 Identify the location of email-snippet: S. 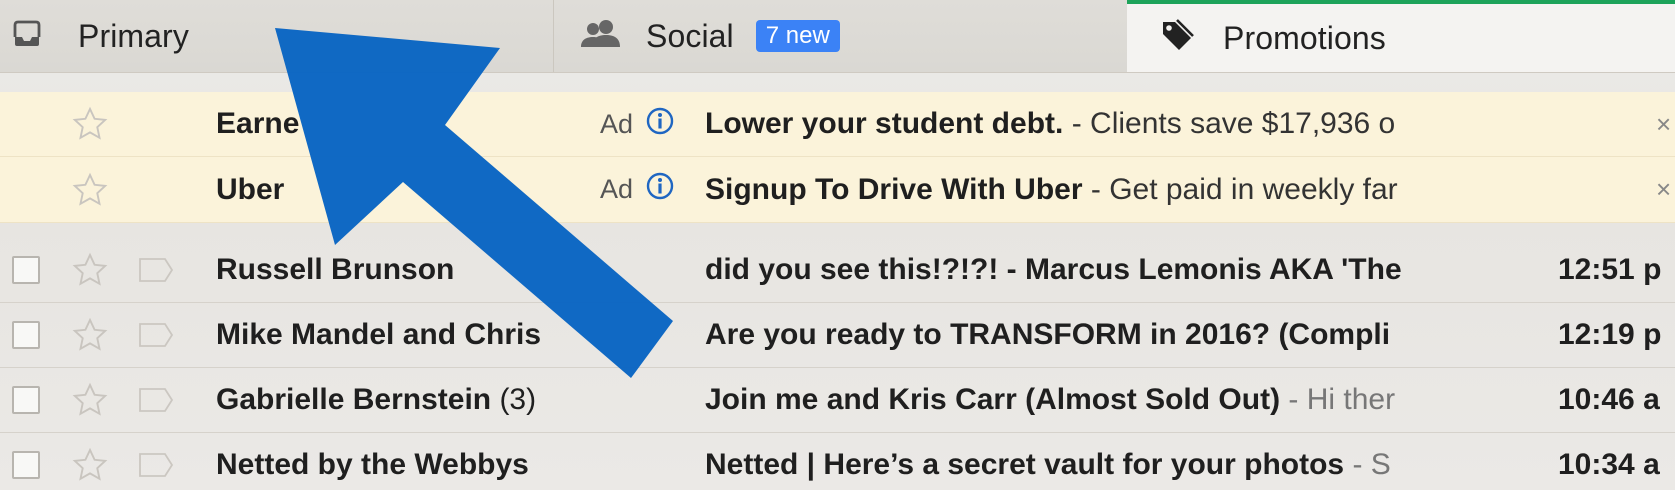
(1380, 464).